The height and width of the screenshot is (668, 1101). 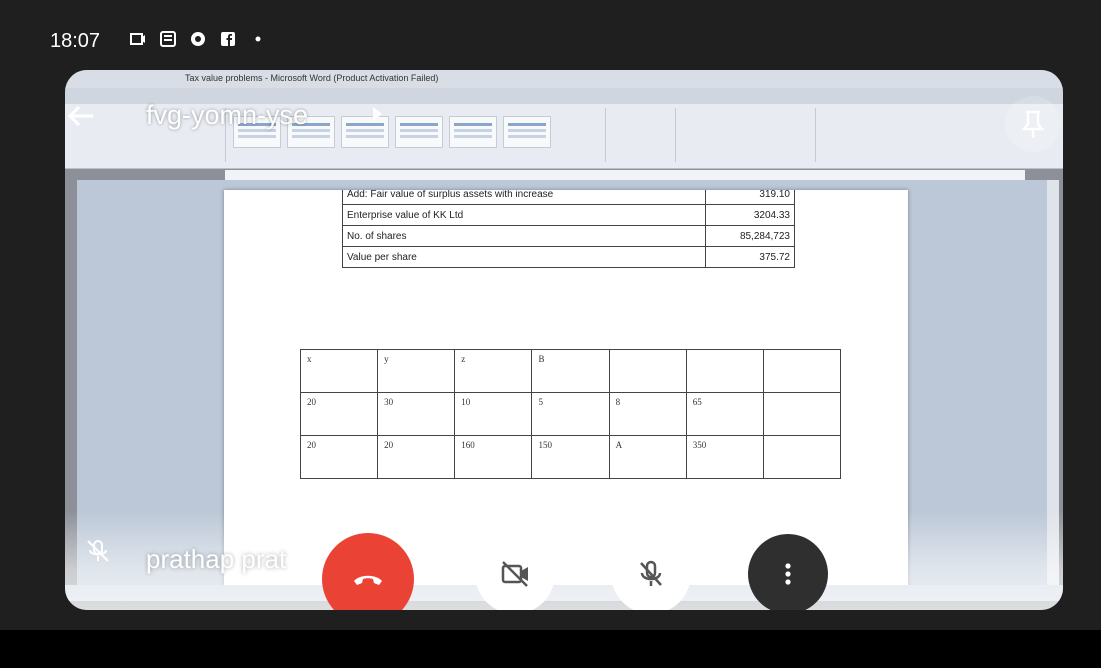 I want to click on screen-cast-icon, so click(x=137, y=39).